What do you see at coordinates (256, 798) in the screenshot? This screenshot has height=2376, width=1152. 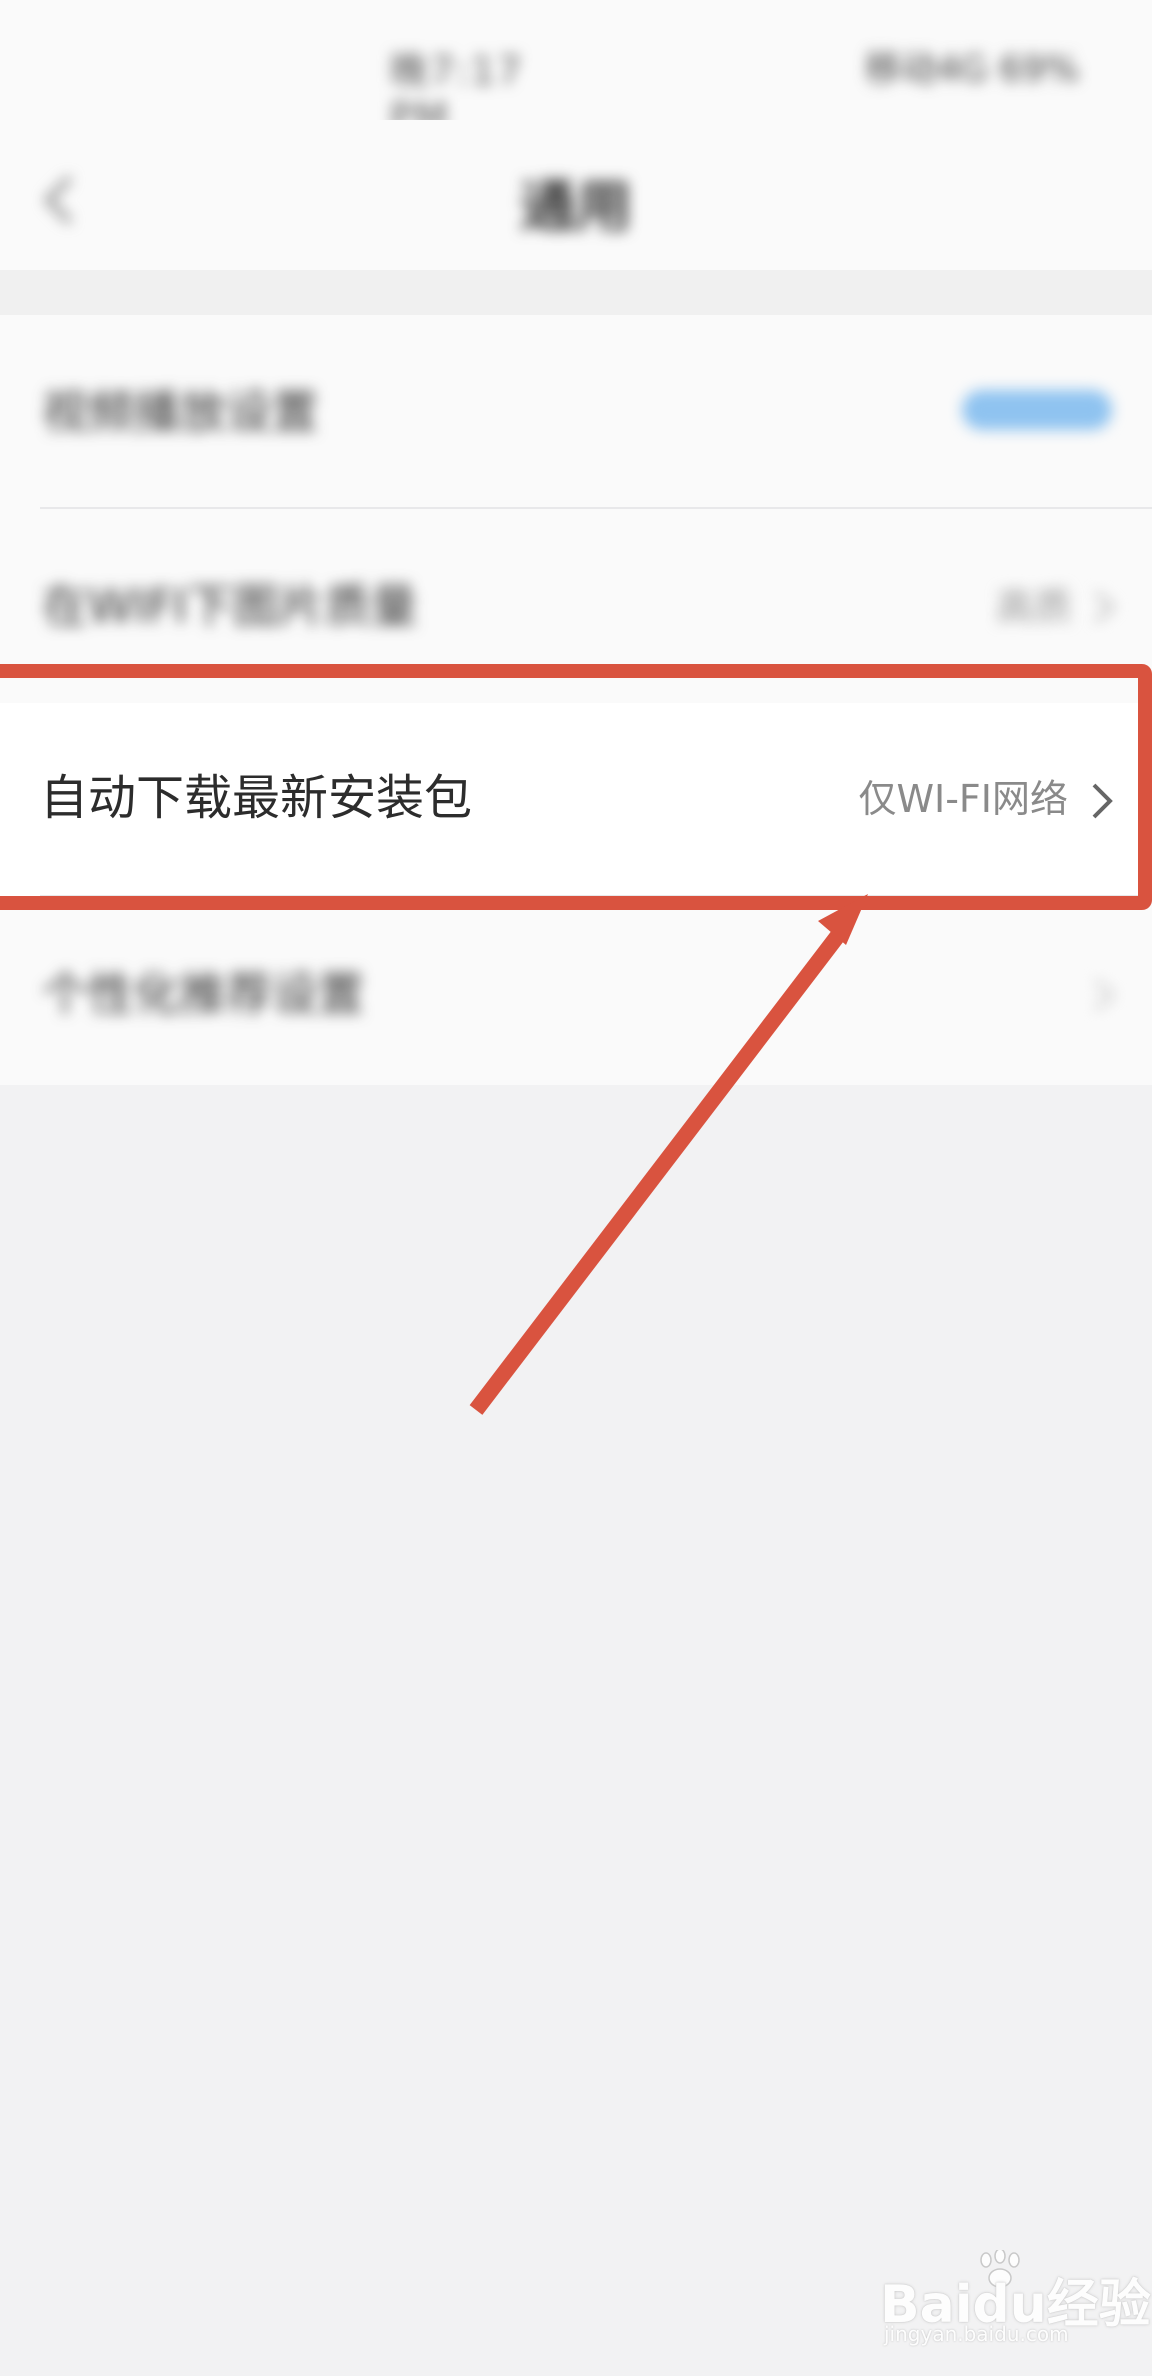 I see `row-label: 自动下载最新安装包` at bounding box center [256, 798].